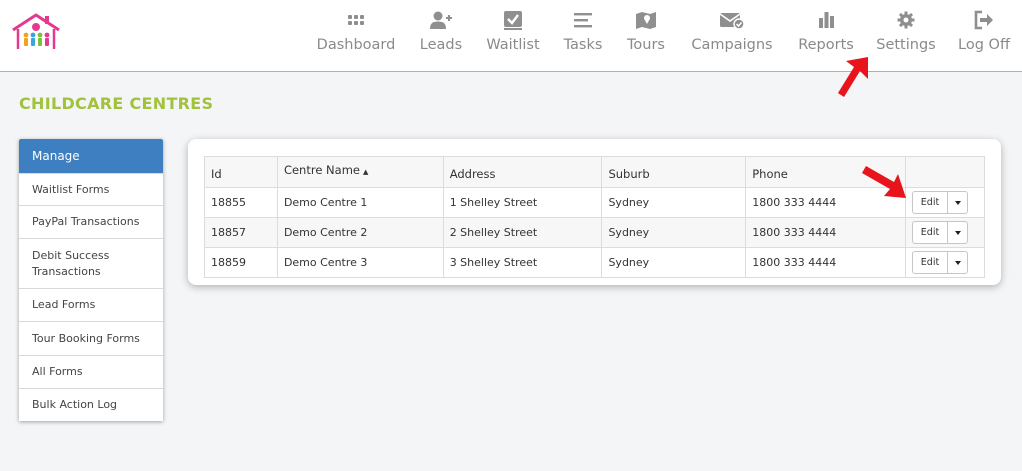 The image size is (1022, 471). What do you see at coordinates (365, 172) in the screenshot?
I see `sort-ascending-icon: ▲` at bounding box center [365, 172].